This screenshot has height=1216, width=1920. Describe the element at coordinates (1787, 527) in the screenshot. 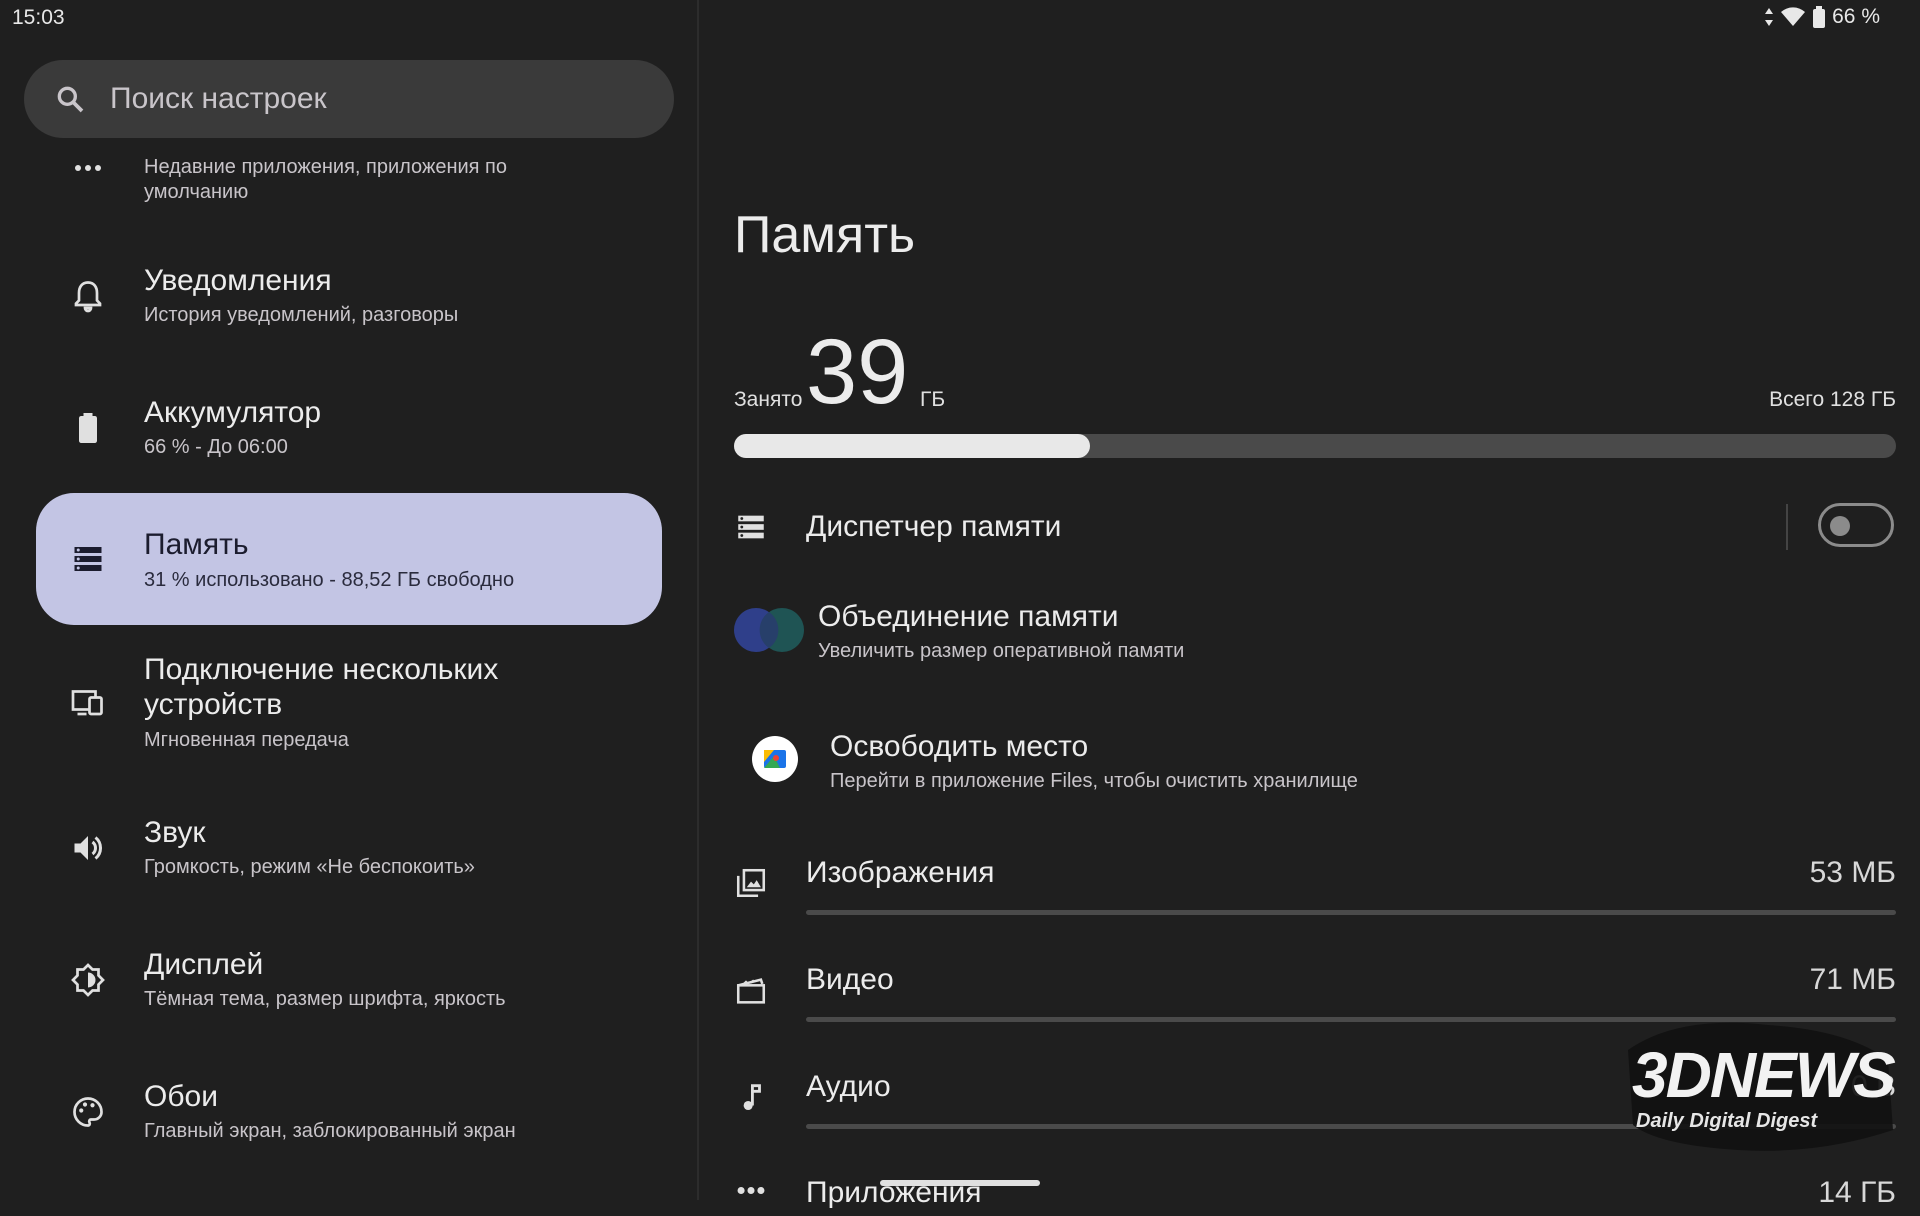

I see `toggle-separator` at that location.